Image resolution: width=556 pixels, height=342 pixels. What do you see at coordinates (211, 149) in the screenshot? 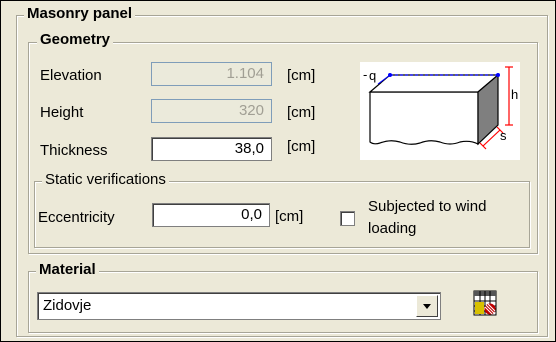
I see `thickness-field: 38,0` at bounding box center [211, 149].